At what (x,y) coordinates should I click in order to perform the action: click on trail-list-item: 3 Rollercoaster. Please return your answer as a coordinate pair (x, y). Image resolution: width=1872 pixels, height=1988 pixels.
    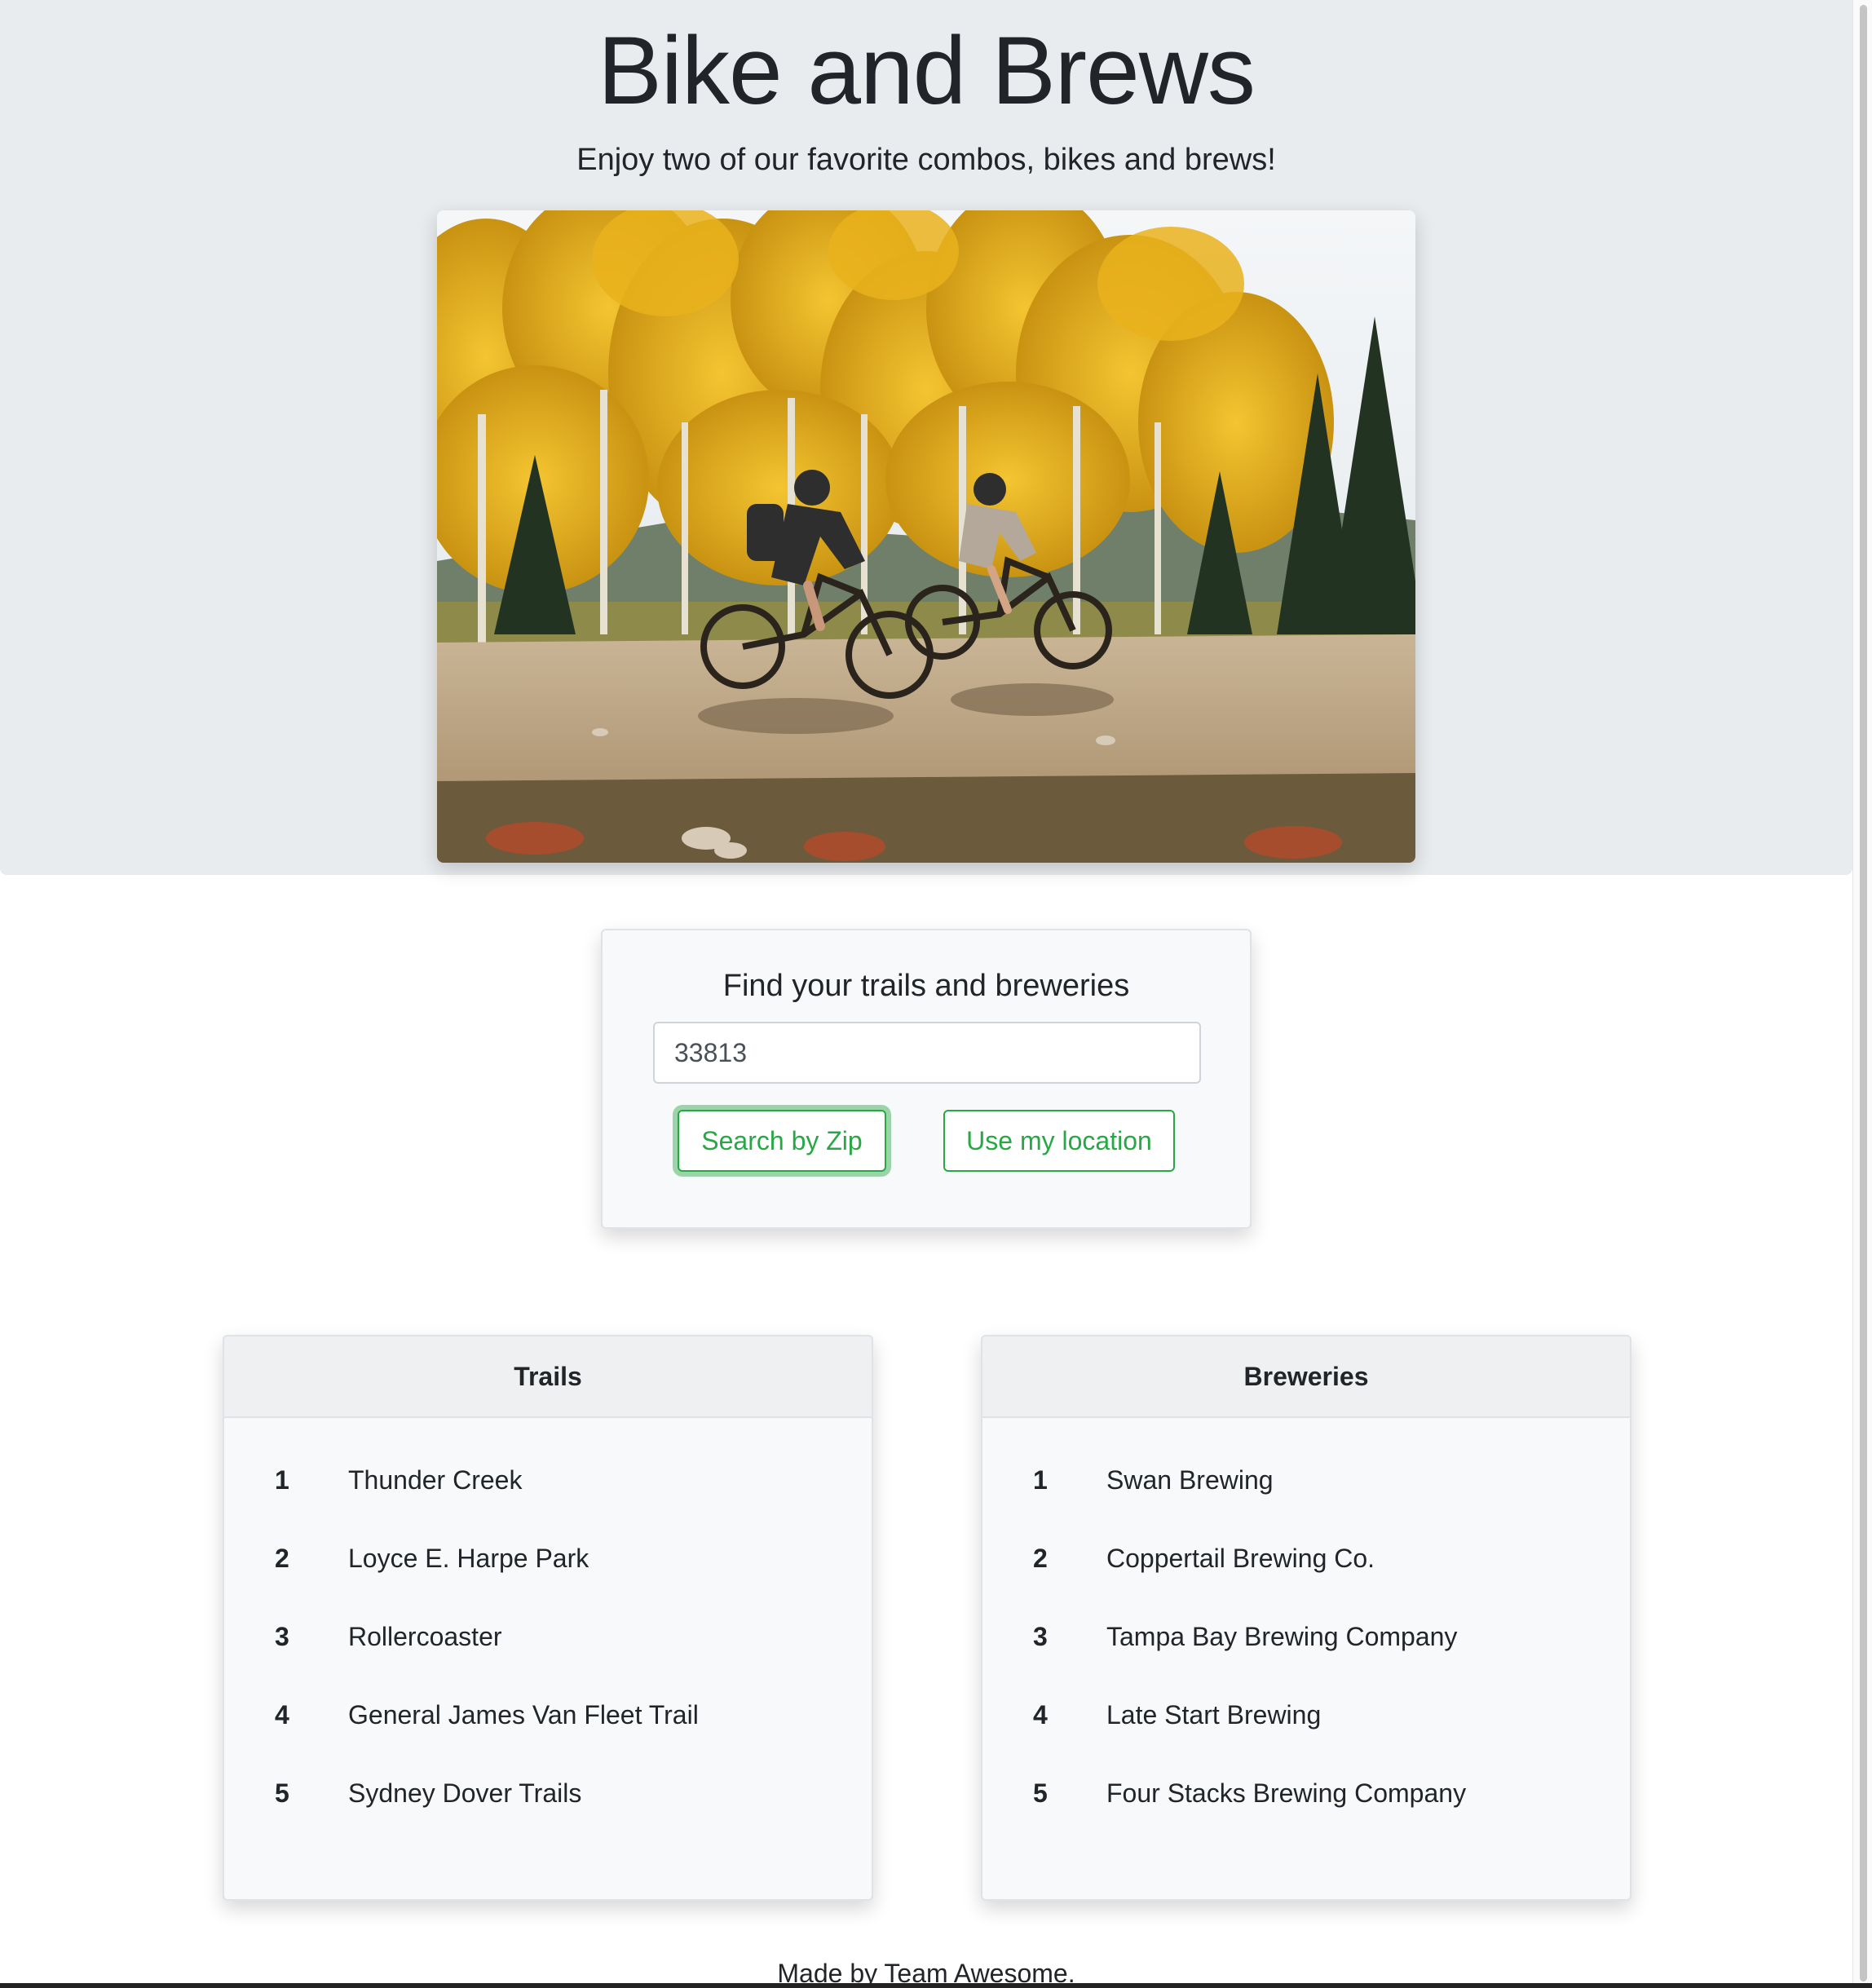
    Looking at the image, I should click on (548, 1636).